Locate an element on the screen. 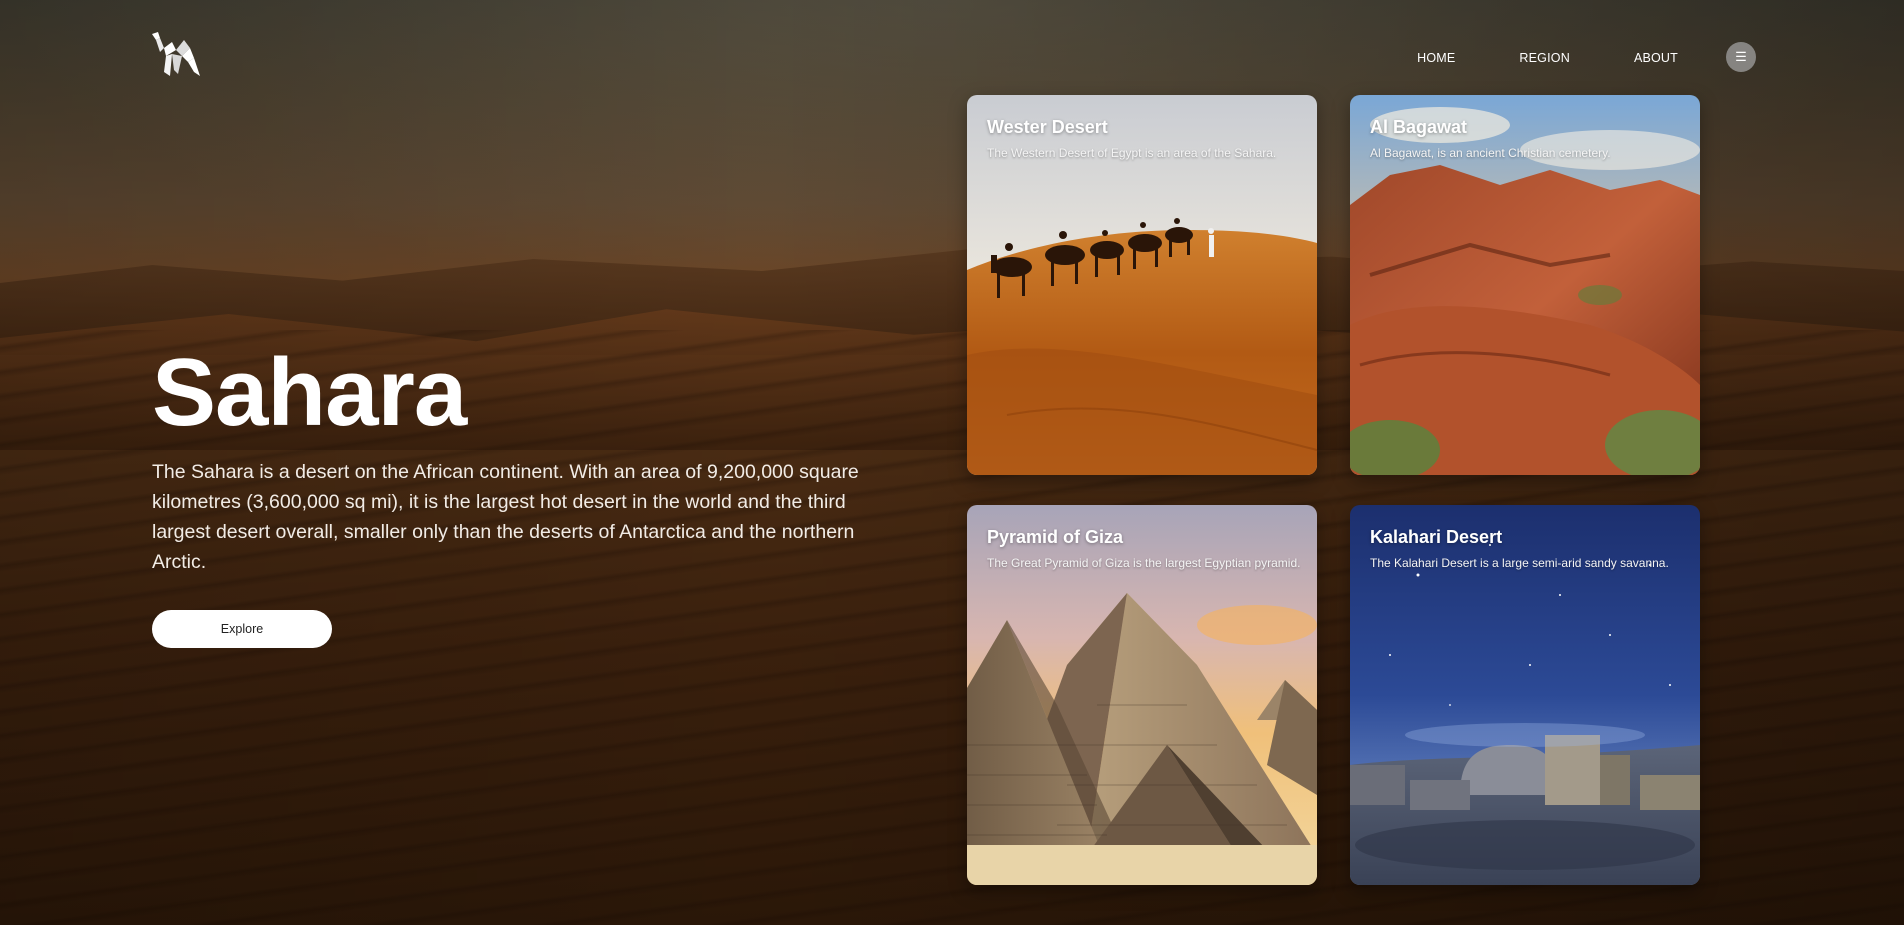  card-title: Pyramid of Giza is located at coordinates (1055, 537).